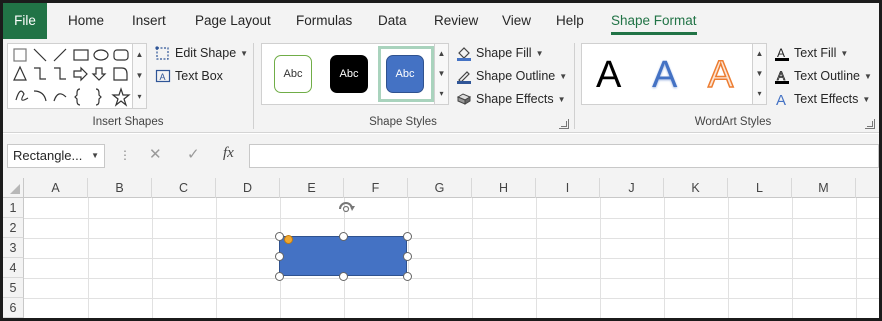 The image size is (882, 321). I want to click on resize-handle-top-right, so click(407, 236).